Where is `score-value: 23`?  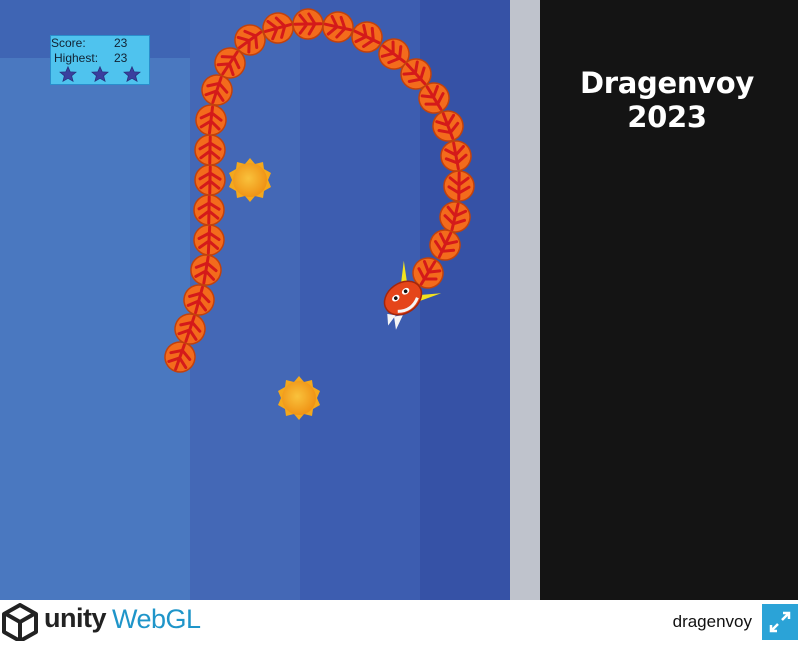
score-value: 23 is located at coordinates (121, 43).